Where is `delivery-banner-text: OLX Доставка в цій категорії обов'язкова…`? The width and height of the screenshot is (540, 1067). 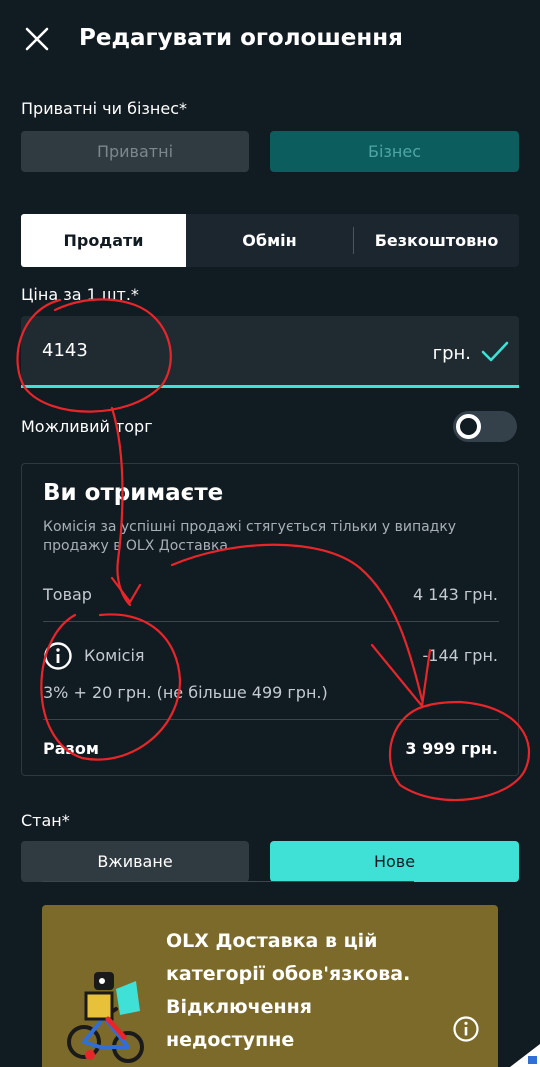 delivery-banner-text: OLX Доставка в цій категорії обов'язкова… is located at coordinates (288, 990).